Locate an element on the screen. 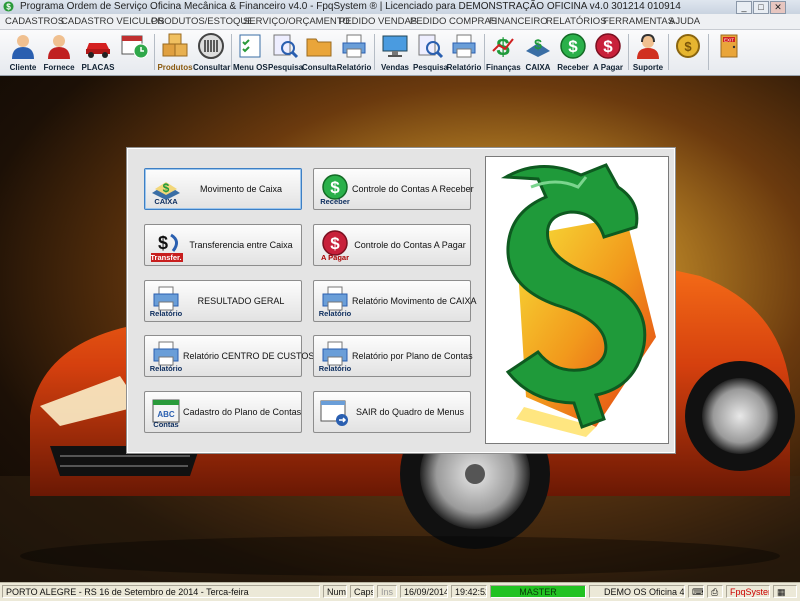  status-caps-lock: Caps is located at coordinates (362, 591).